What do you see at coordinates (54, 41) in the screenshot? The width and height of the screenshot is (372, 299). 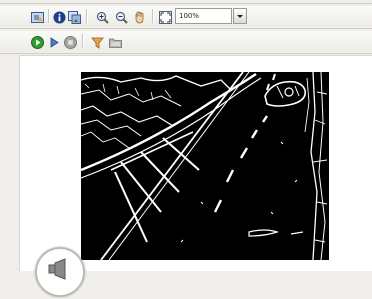 I see `step-forward-icon` at bounding box center [54, 41].